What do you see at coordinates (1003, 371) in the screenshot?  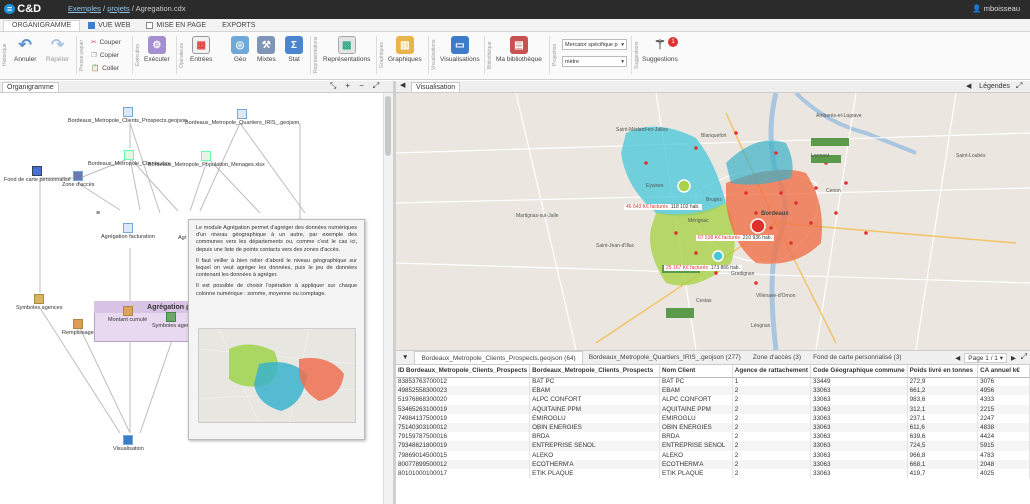 I see `column-header: CA annuel k€` at bounding box center [1003, 371].